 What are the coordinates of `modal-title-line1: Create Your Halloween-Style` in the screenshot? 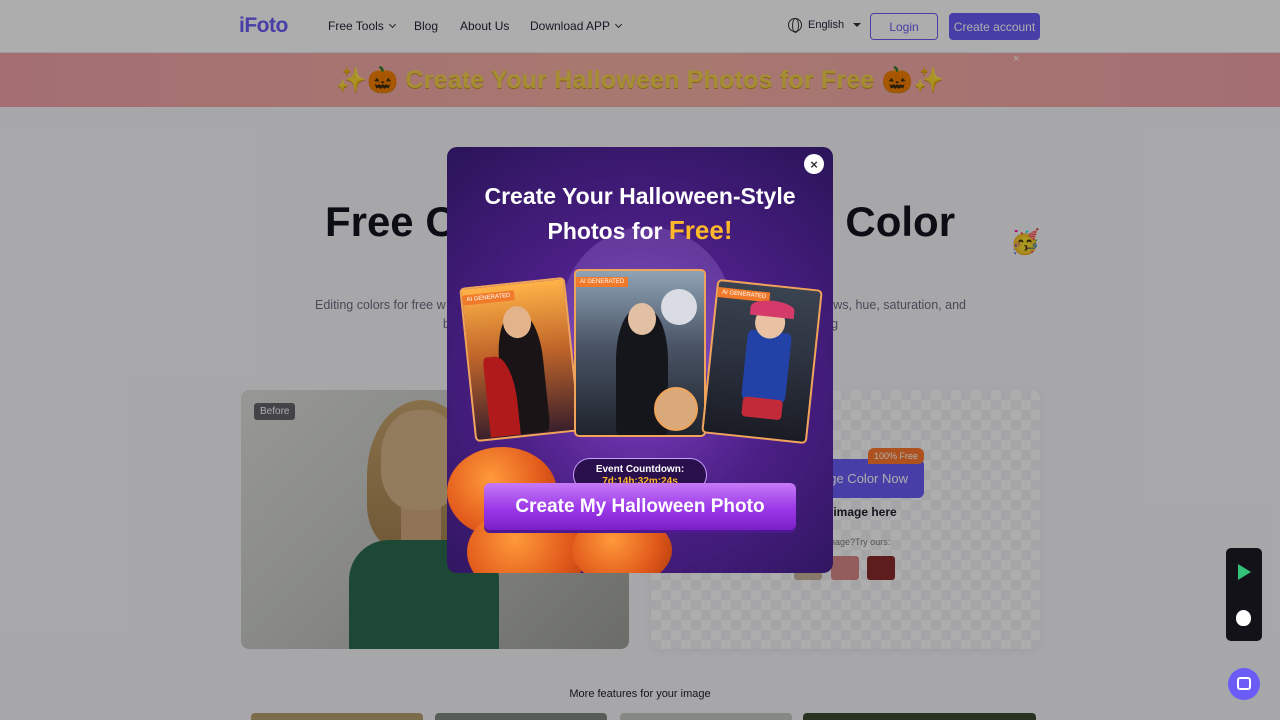 It's located at (640, 196).